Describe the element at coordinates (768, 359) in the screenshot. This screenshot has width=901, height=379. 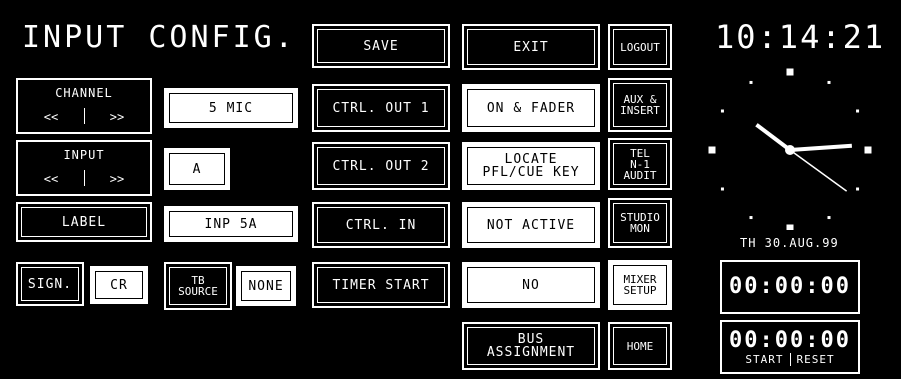
I see `timer-start-button: START` at that location.